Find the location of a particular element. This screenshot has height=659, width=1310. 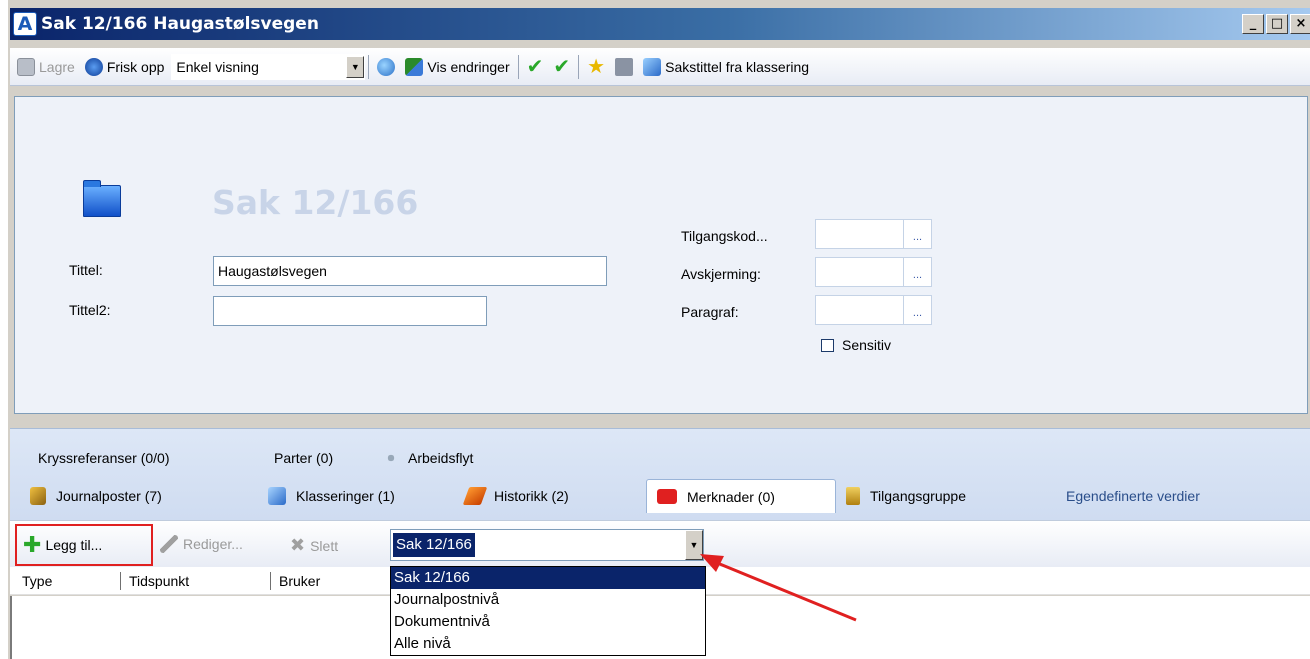

level-option-case: Sak 12/166 is located at coordinates (548, 578).